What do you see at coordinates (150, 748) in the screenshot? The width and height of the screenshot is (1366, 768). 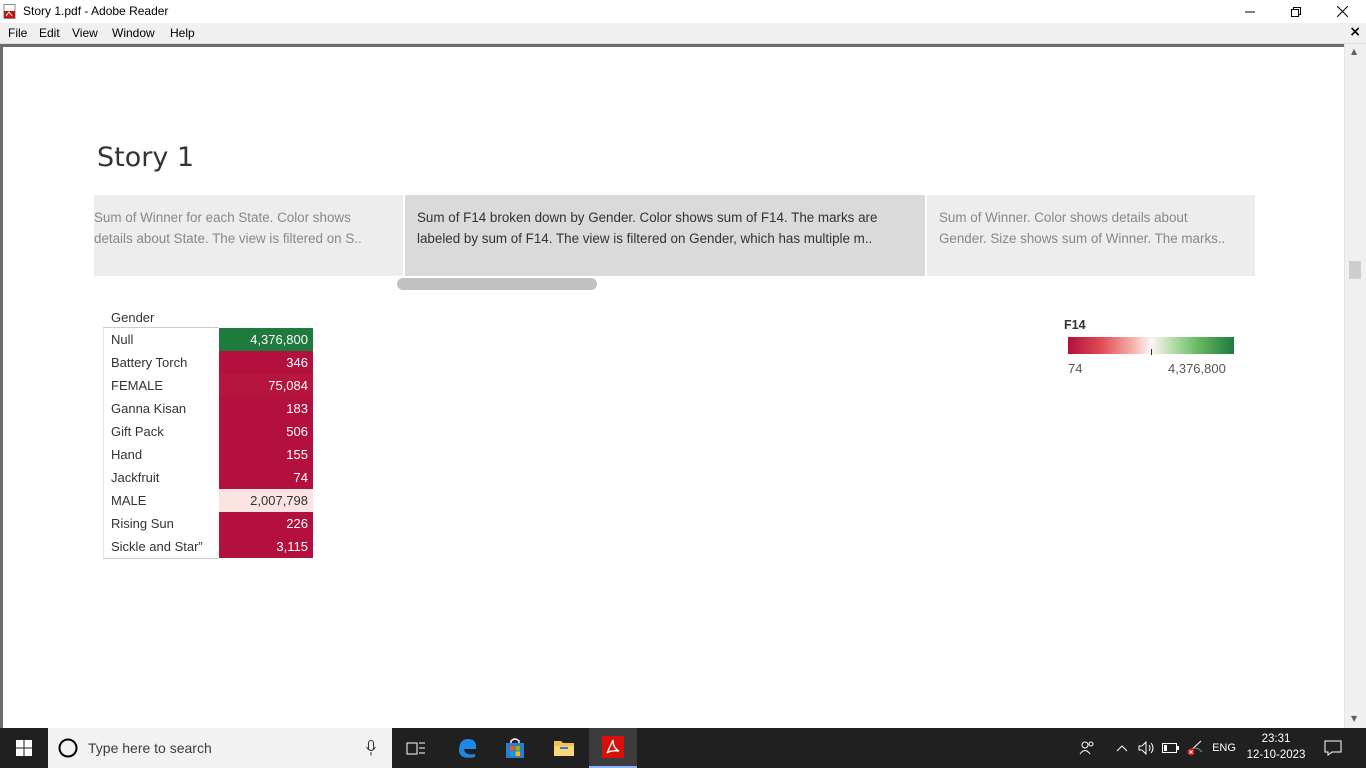 I see `search-placeholder: Type here to search` at bounding box center [150, 748].